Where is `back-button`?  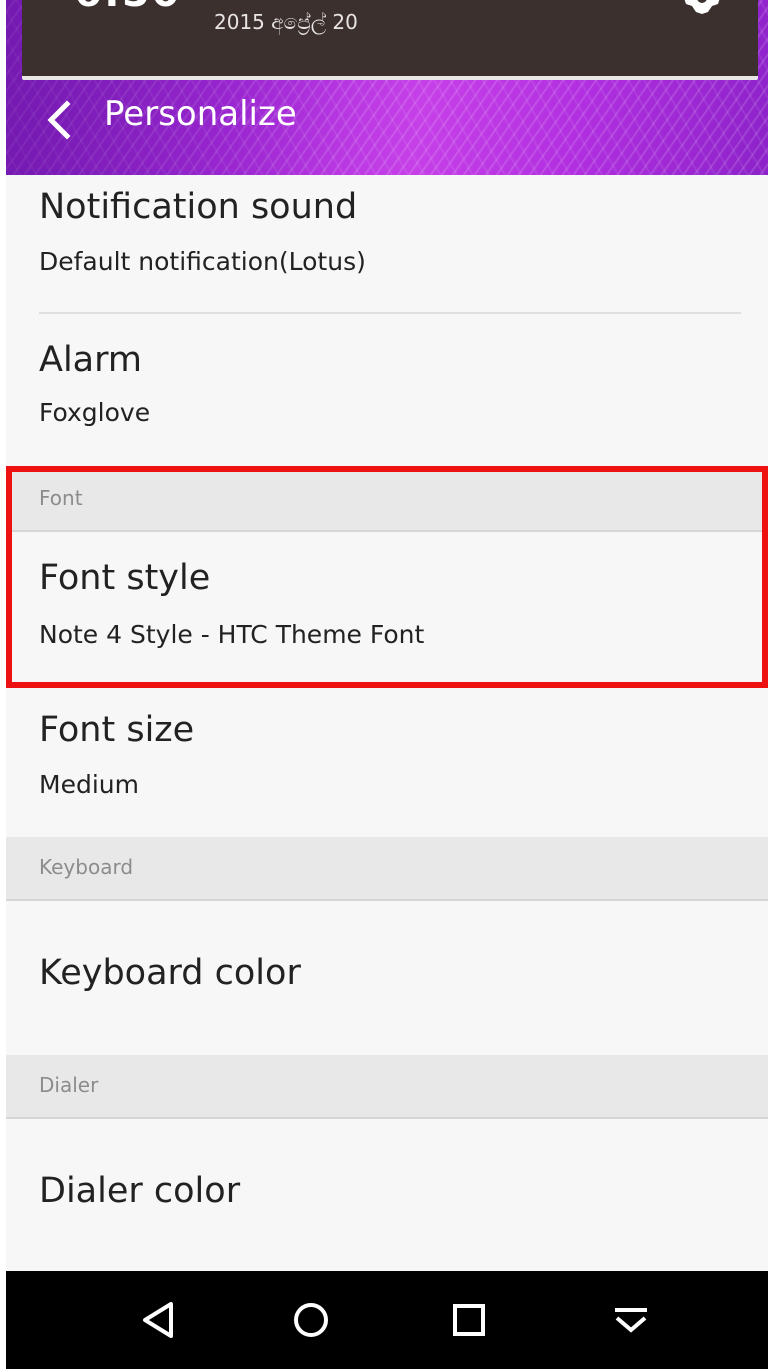 back-button is located at coordinates (58, 120).